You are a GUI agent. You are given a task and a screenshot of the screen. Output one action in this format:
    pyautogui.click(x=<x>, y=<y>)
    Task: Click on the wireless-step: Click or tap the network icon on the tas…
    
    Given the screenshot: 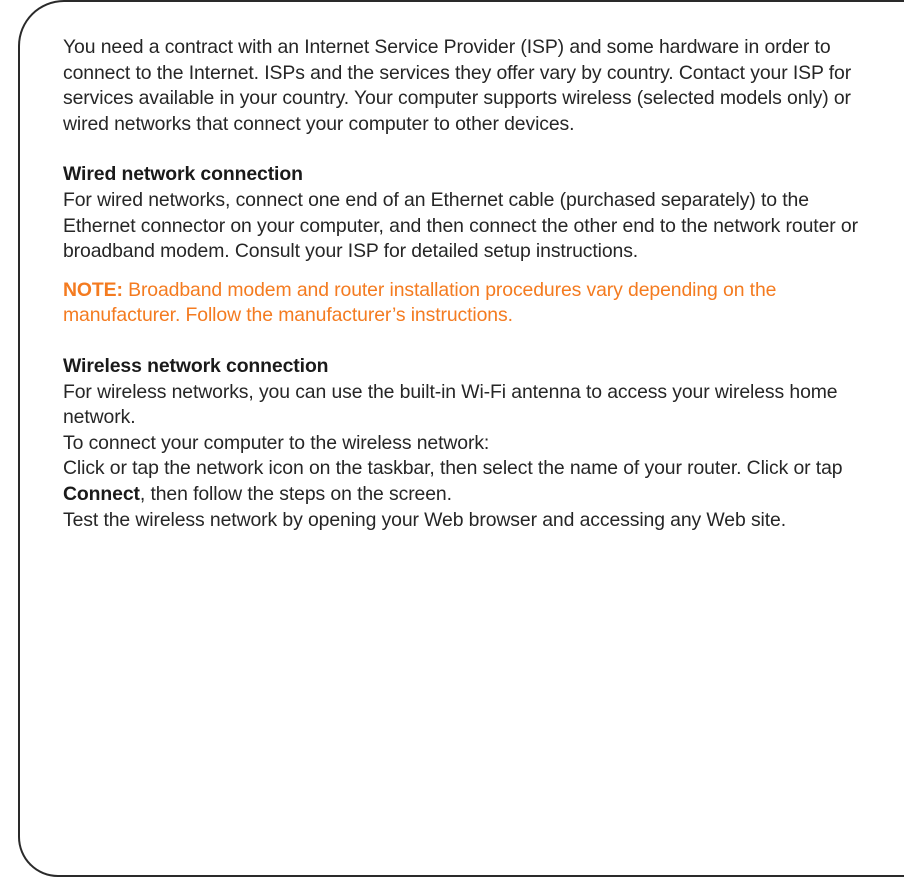 What is the action you would take?
    pyautogui.click(x=468, y=481)
    